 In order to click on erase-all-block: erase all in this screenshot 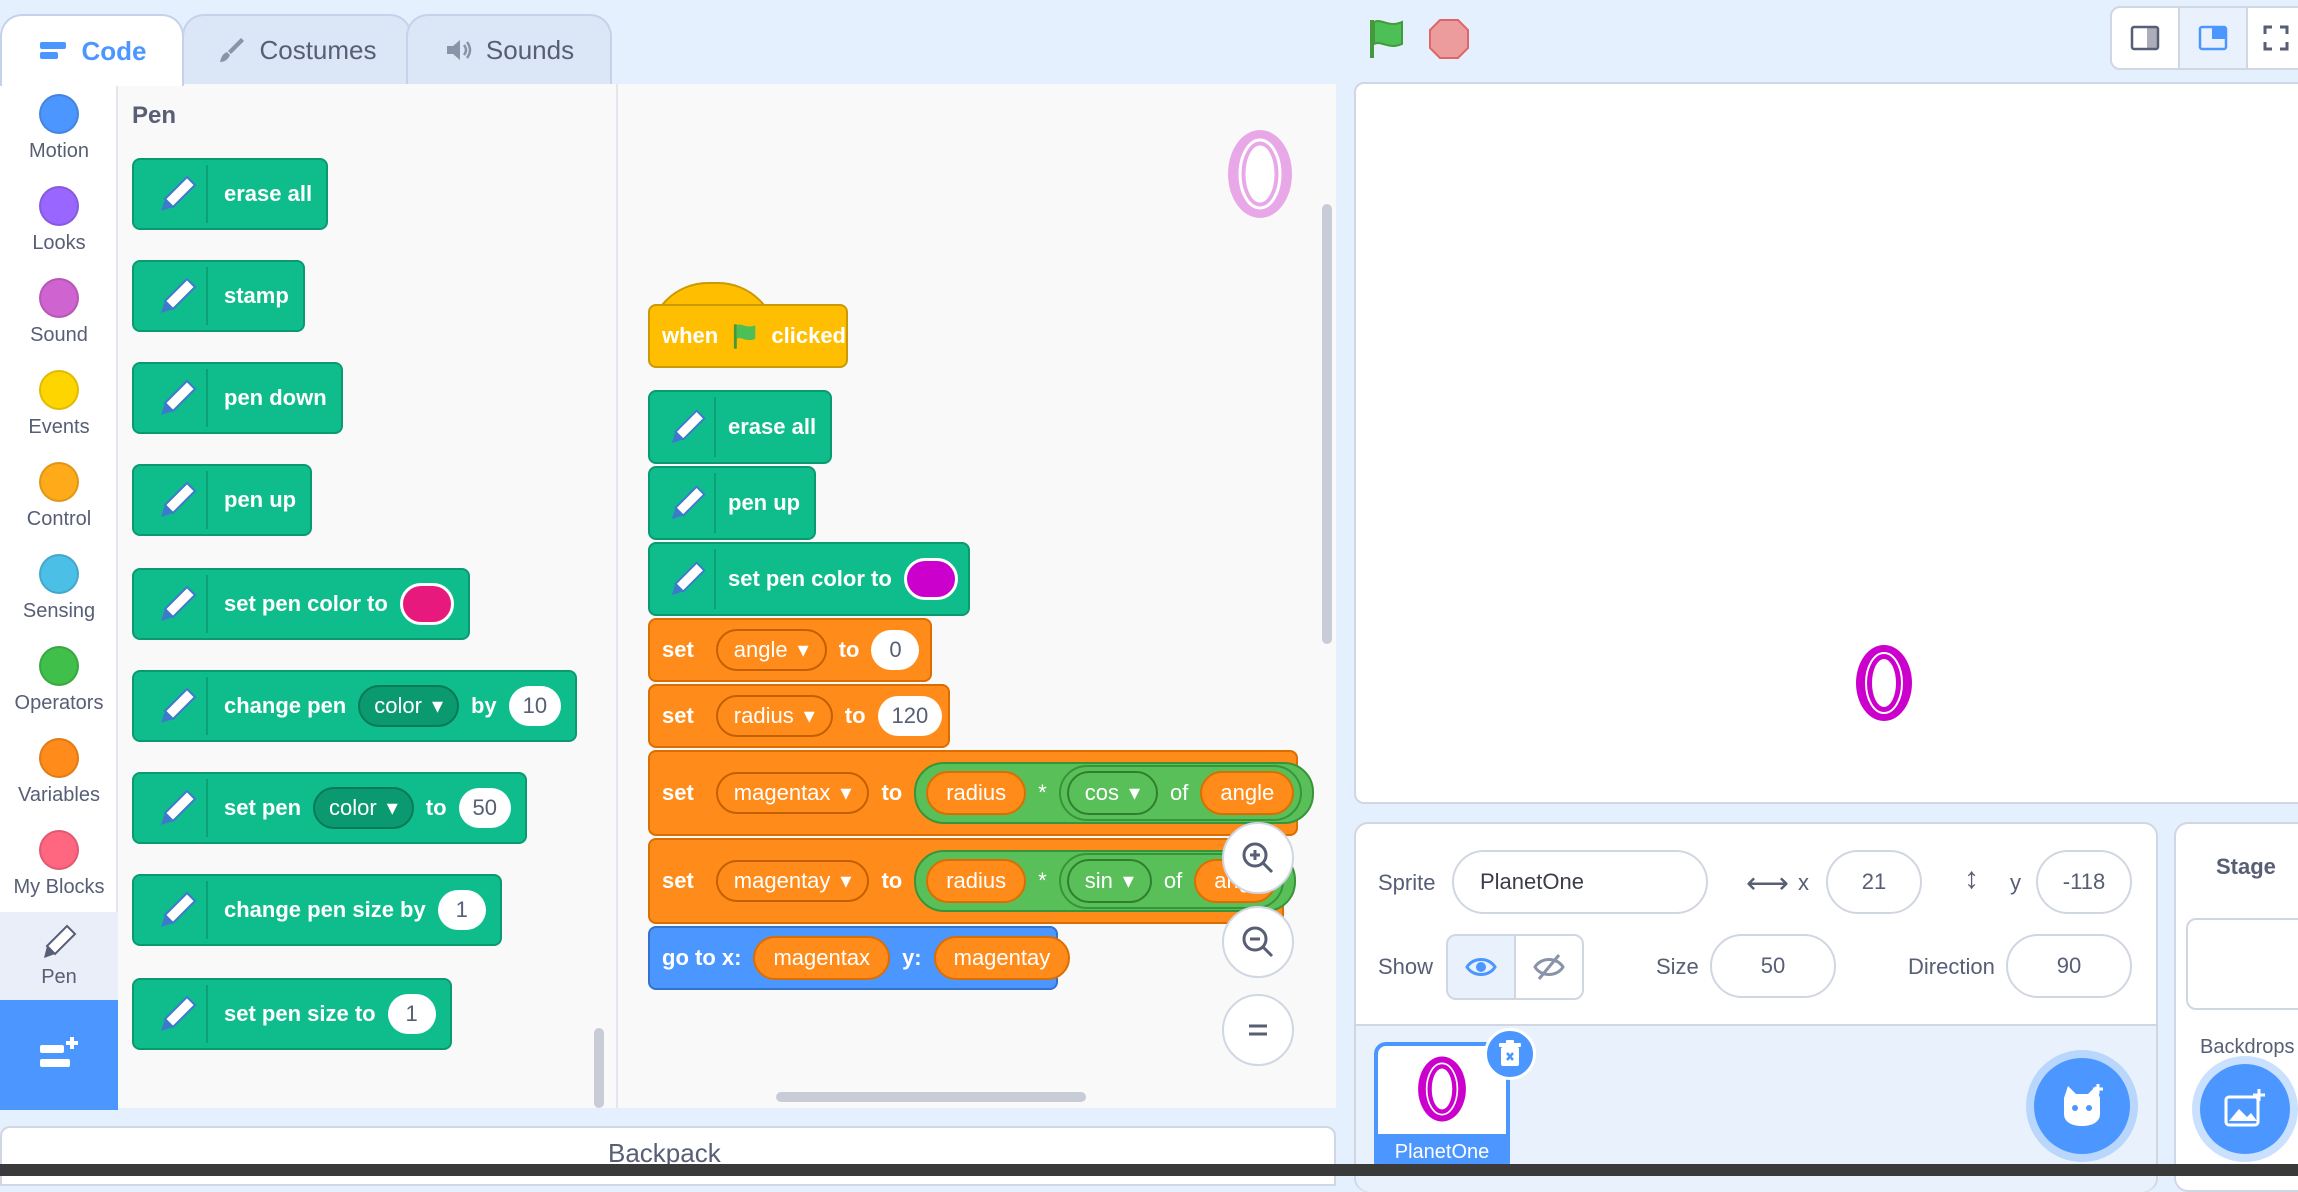, I will do `click(740, 427)`.